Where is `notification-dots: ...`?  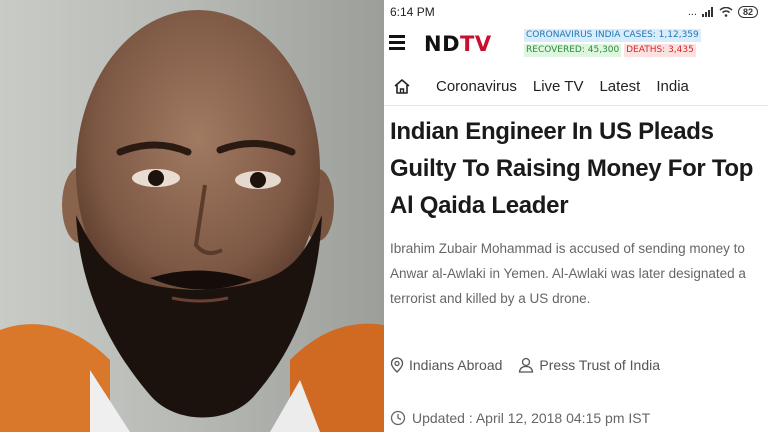 notification-dots: ... is located at coordinates (692, 12).